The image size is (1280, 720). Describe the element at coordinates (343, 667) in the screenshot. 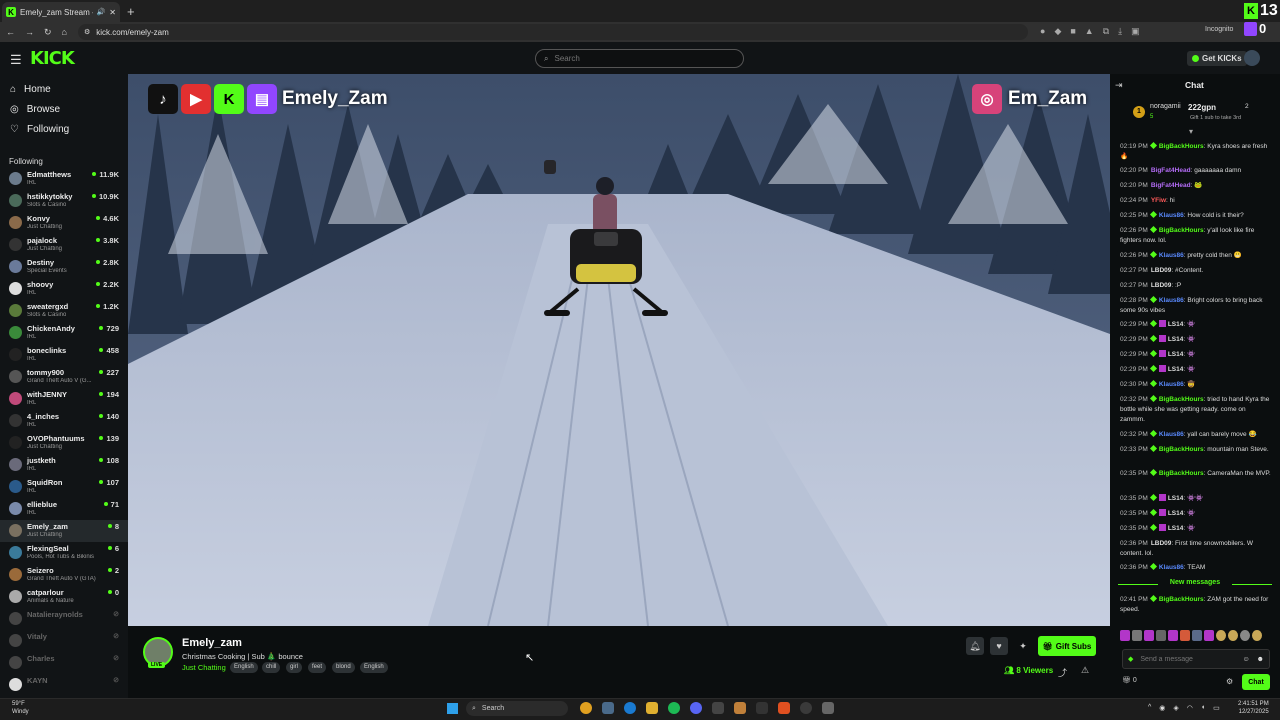

I see `stream-tag: blond` at that location.